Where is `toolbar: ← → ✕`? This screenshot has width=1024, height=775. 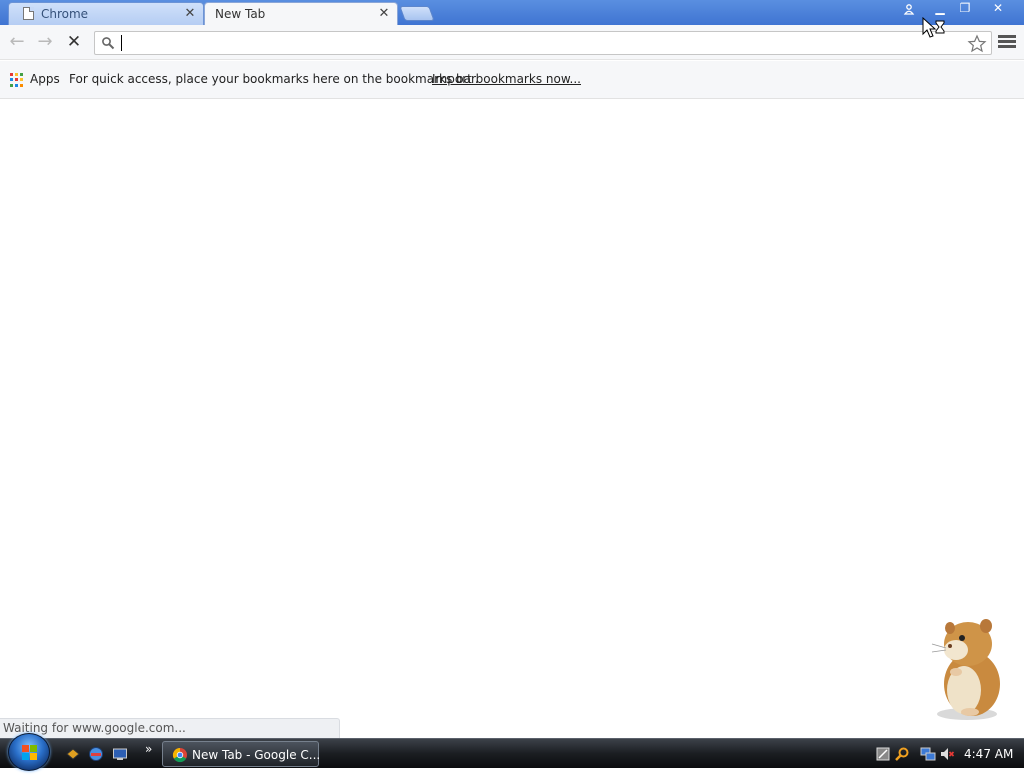 toolbar: ← → ✕ is located at coordinates (512, 42).